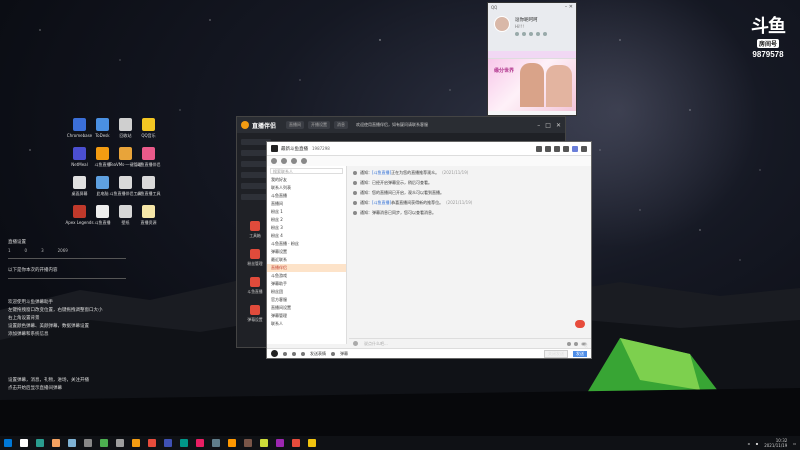 The height and width of the screenshot is (450, 800). What do you see at coordinates (556, 353) in the screenshot?
I see `close-send-button: 关闭发送` at bounding box center [556, 353].